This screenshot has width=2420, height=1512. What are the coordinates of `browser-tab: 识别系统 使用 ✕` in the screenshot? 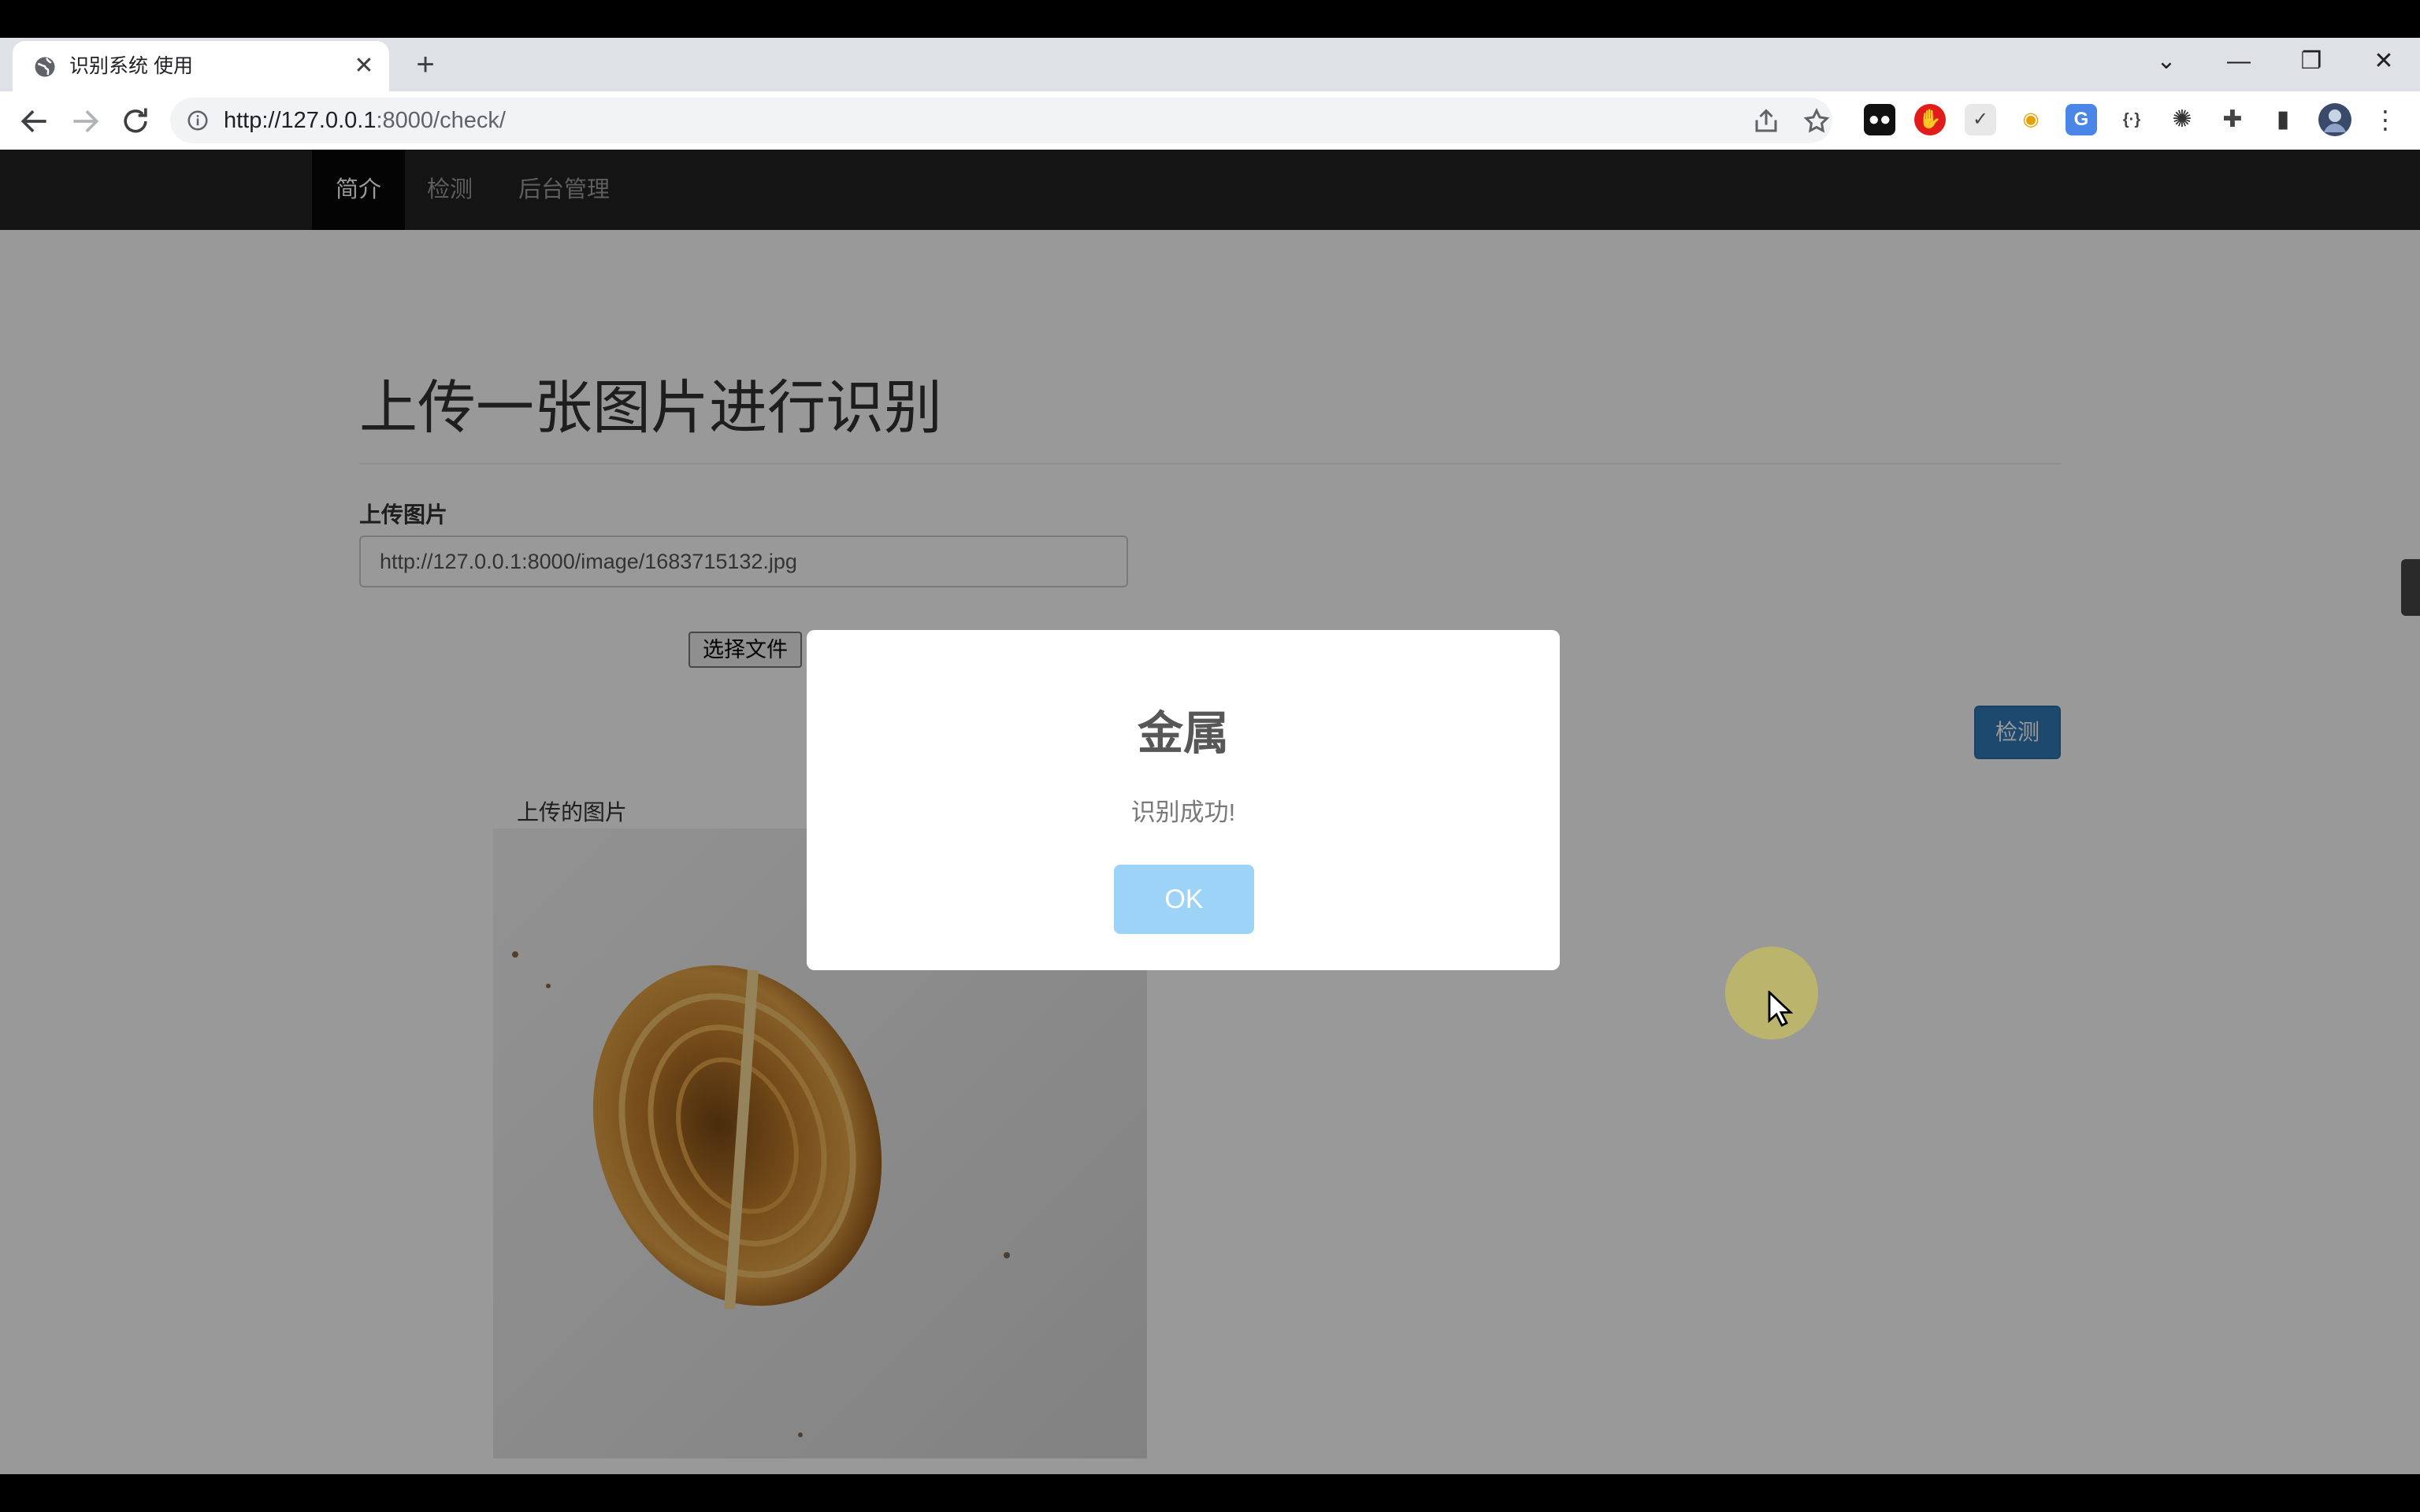 It's located at (201, 66).